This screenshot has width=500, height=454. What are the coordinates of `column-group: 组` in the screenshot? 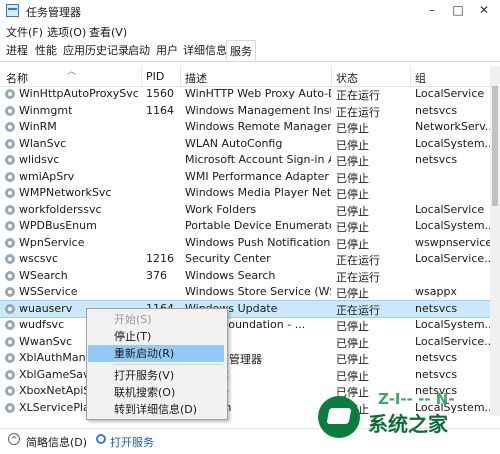 It's located at (420, 78).